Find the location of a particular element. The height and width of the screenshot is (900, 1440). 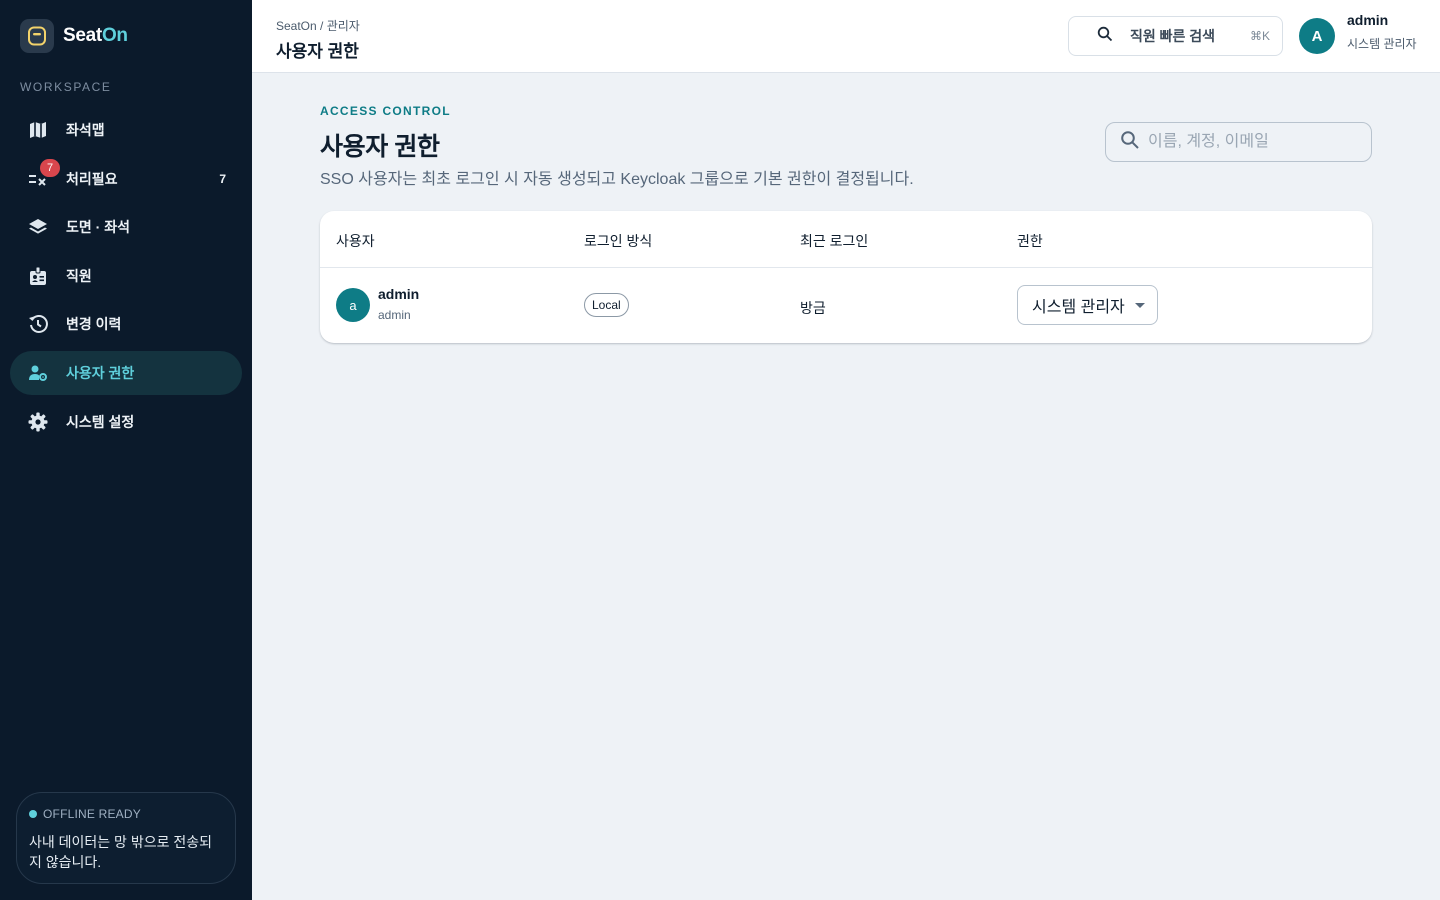

table-row: a admin admin Local 방금 시스템 관리자 is located at coordinates (846, 305).